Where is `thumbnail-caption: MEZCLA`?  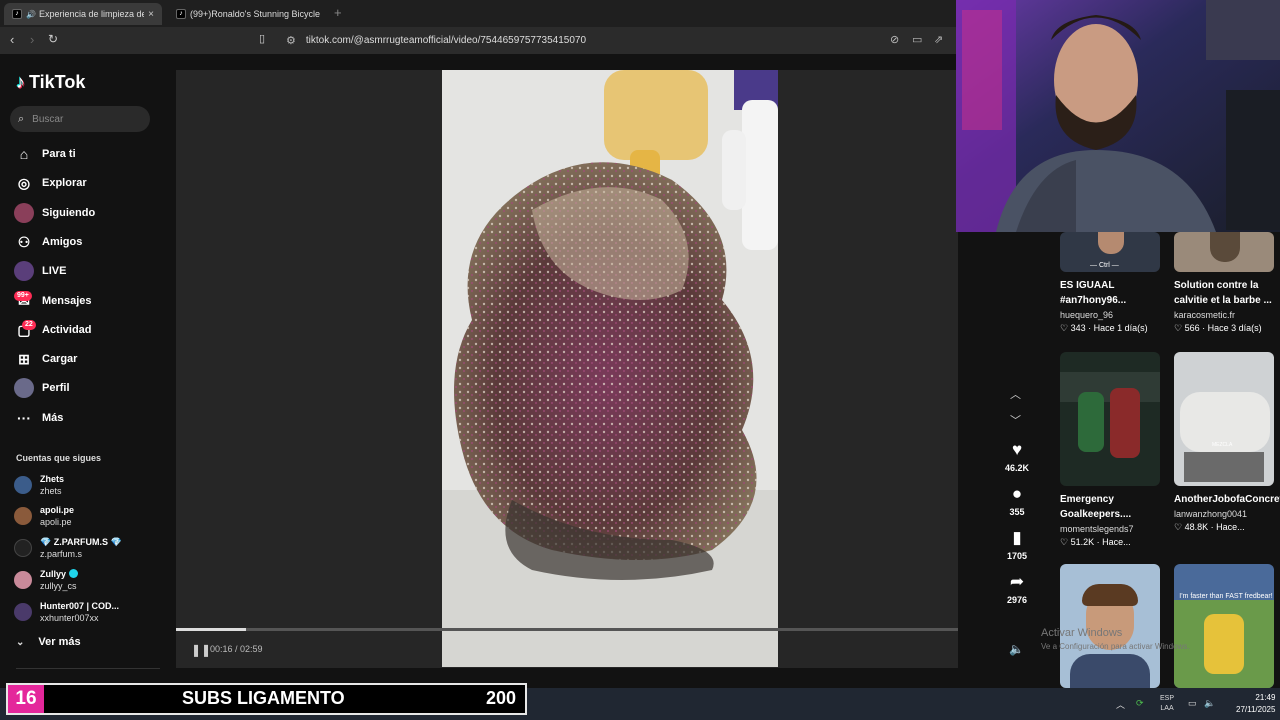 thumbnail-caption: MEZCLA is located at coordinates (1222, 445).